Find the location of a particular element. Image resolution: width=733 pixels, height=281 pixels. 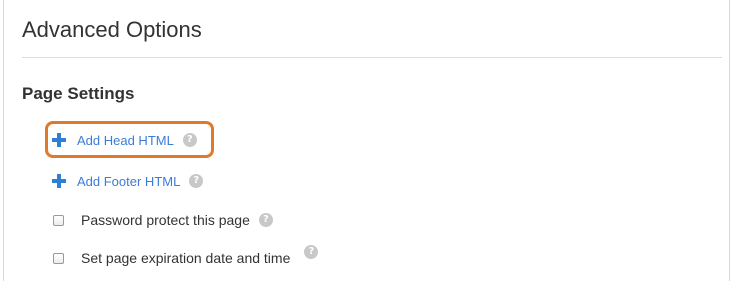

password-protect-checkbox is located at coordinates (58, 220).